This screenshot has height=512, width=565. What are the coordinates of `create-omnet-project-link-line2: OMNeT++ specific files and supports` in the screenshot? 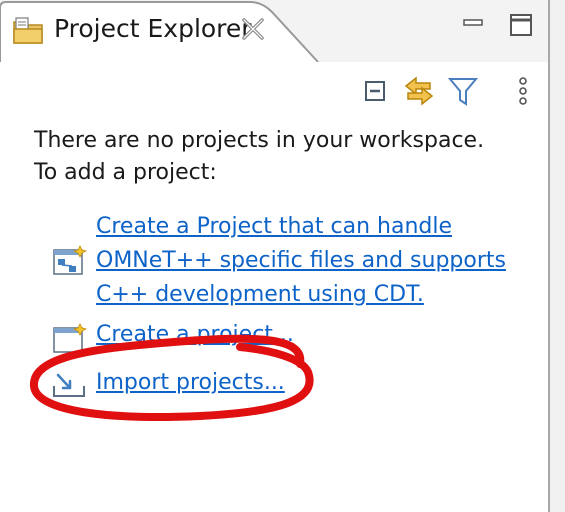 It's located at (301, 260).